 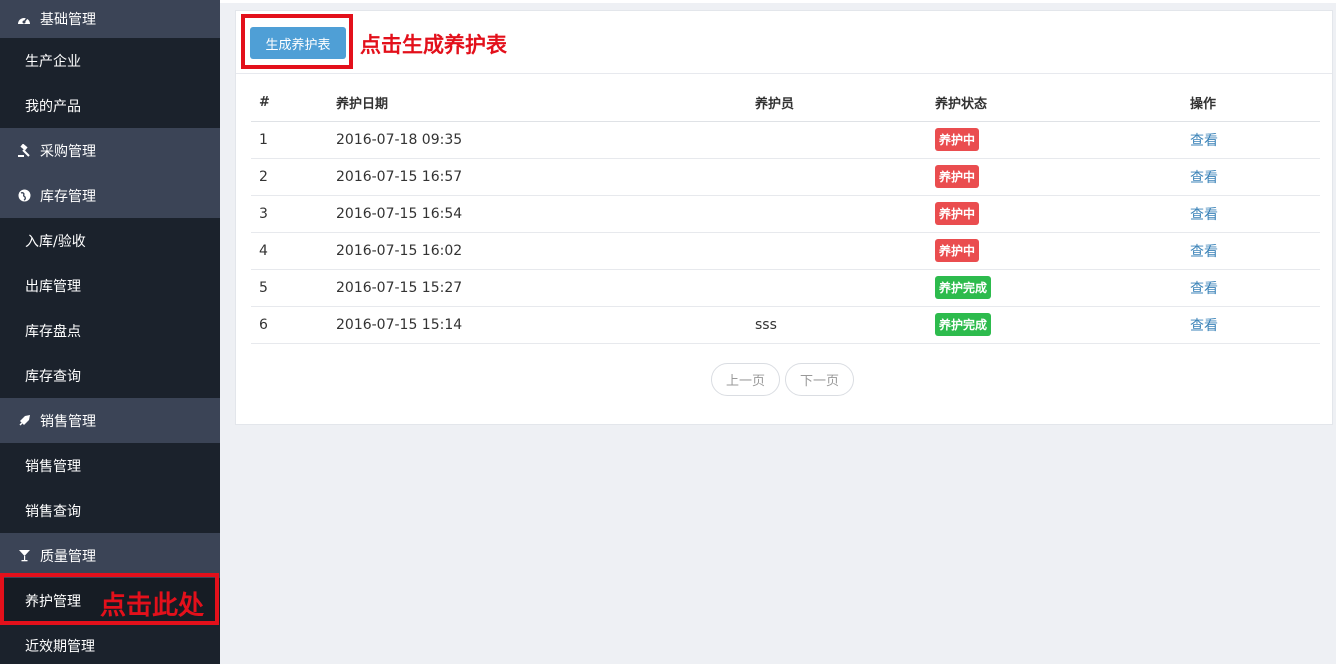 What do you see at coordinates (537, 140) in the screenshot?
I see `cell-date: 2016-07-18 09:35` at bounding box center [537, 140].